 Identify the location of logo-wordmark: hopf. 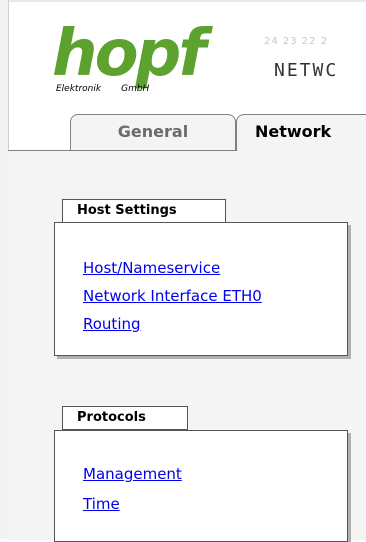
(129, 54).